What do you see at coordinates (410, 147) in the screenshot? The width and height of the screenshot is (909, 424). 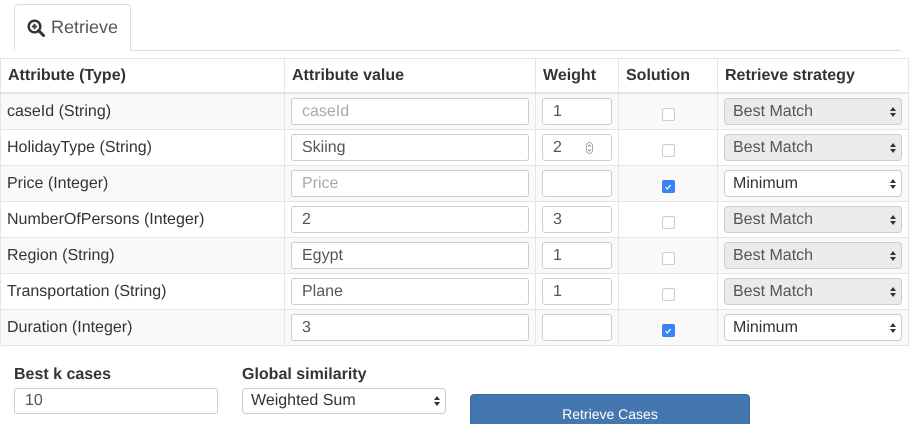 I see `attribute-value-field: Skiing` at bounding box center [410, 147].